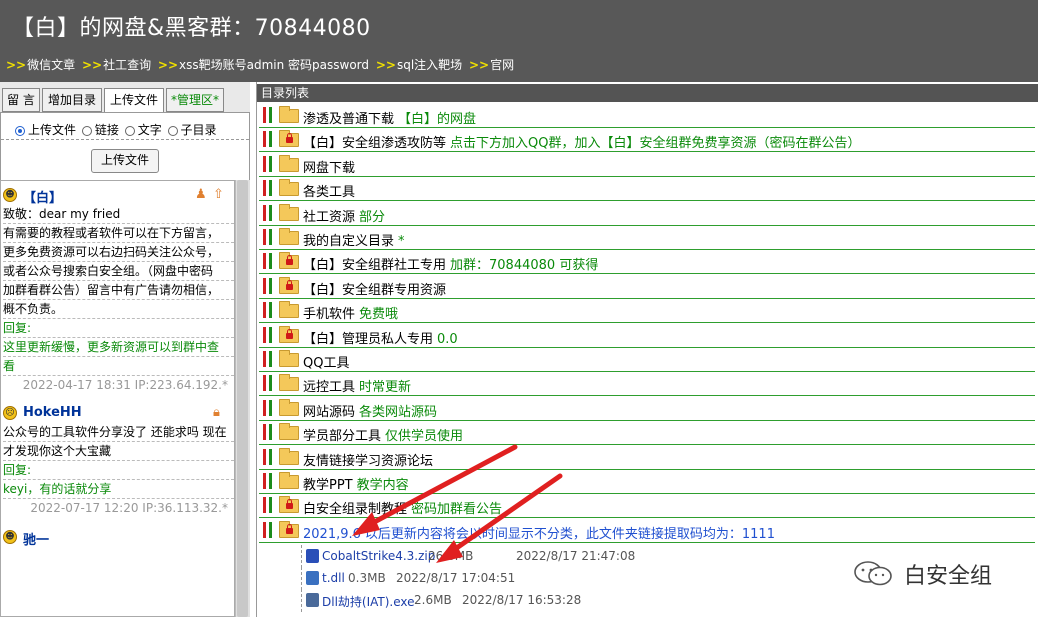 This screenshot has height=617, width=1038. I want to click on nav-link-sqli-range: sql注入靶场, so click(429, 65).